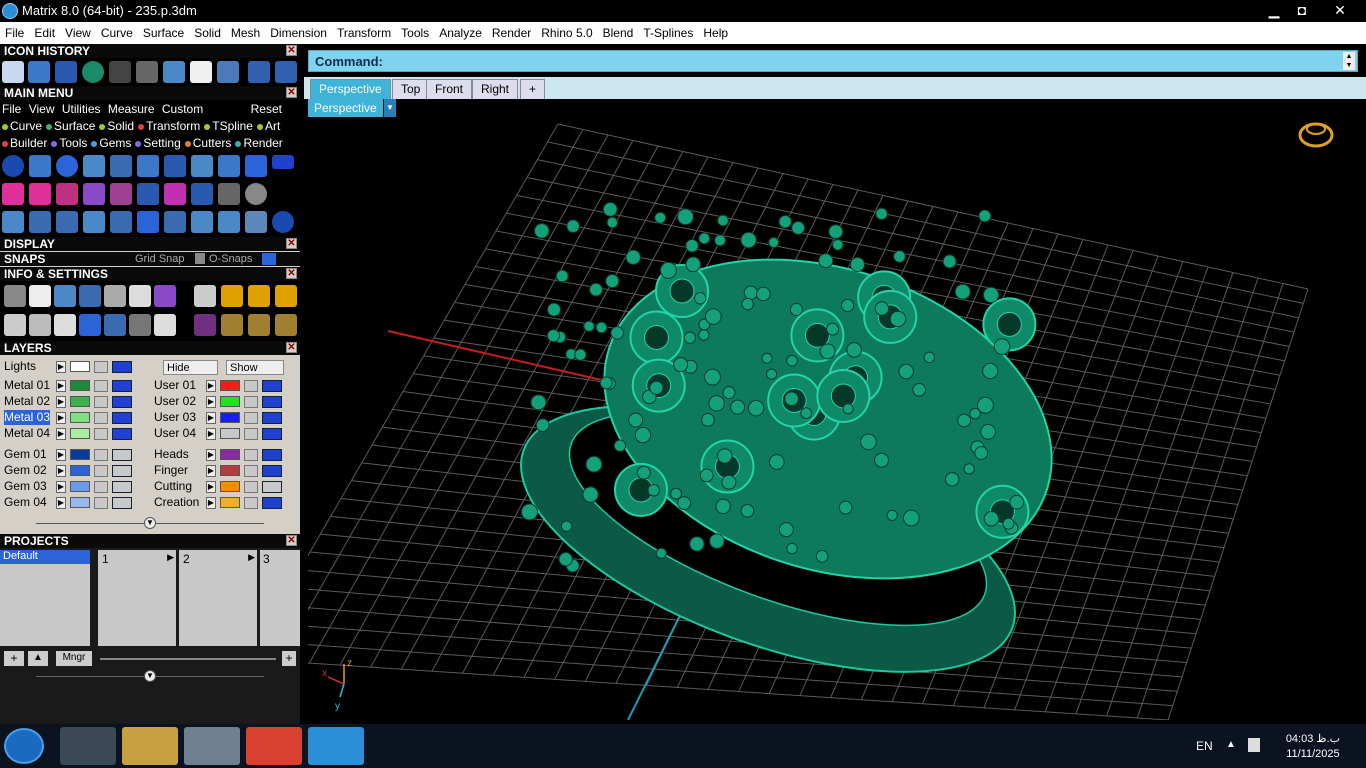 This screenshot has width=1366, height=768. Describe the element at coordinates (157, 142) in the screenshot. I see `mm-setting: Setting` at that location.